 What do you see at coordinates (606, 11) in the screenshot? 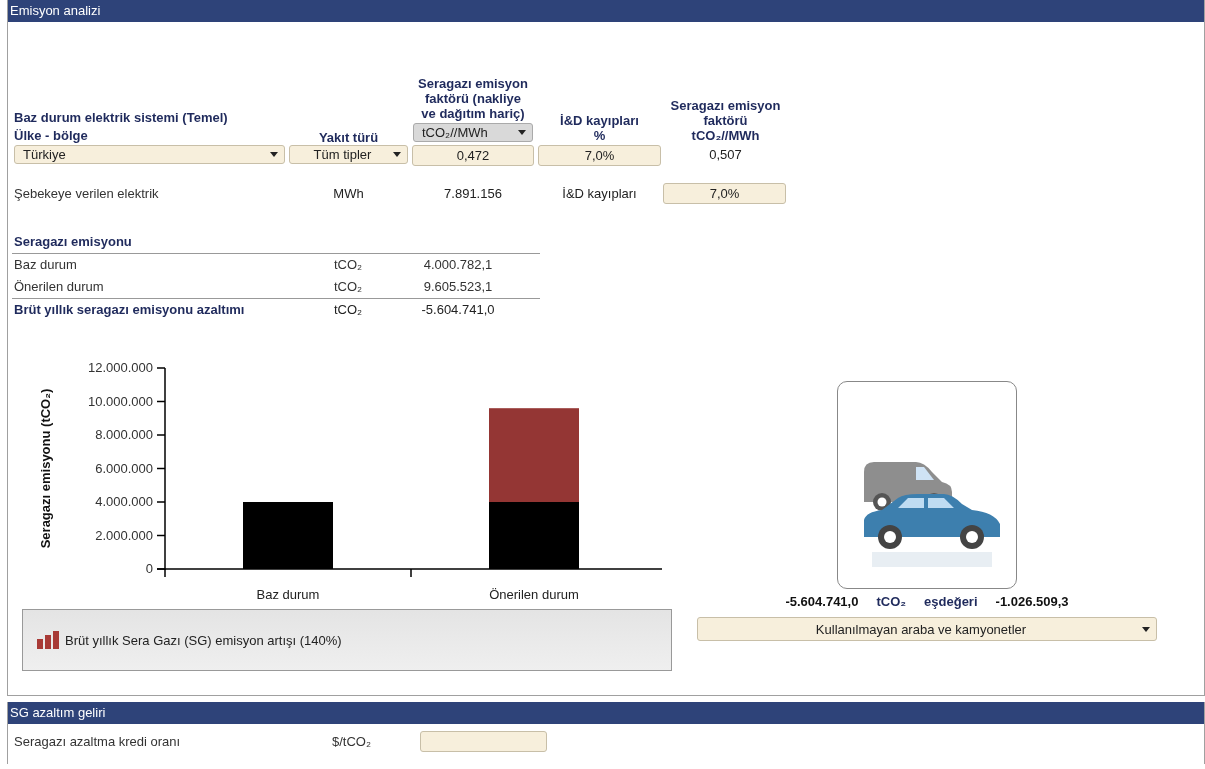
I see `section-title: Emisyon analizi` at bounding box center [606, 11].